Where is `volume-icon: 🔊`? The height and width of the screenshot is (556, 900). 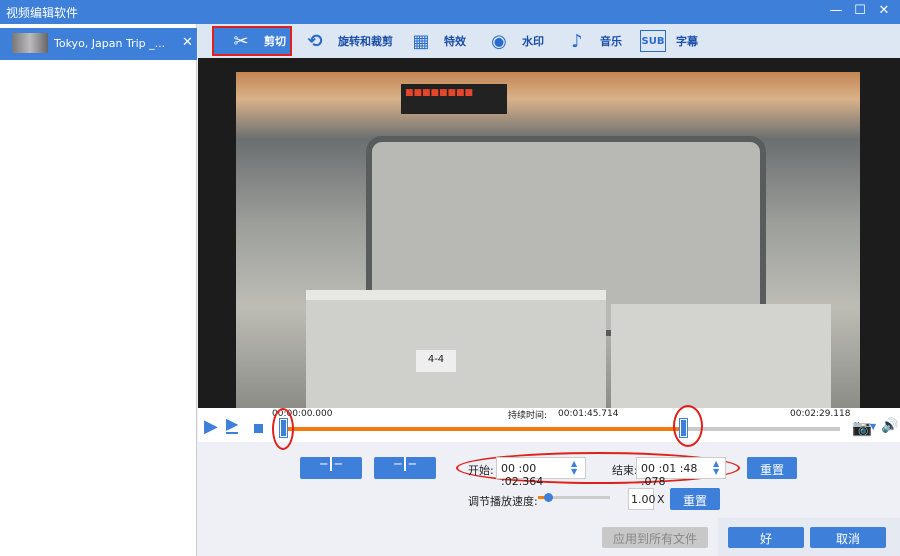
volume-icon: 🔊 is located at coordinates (889, 426).